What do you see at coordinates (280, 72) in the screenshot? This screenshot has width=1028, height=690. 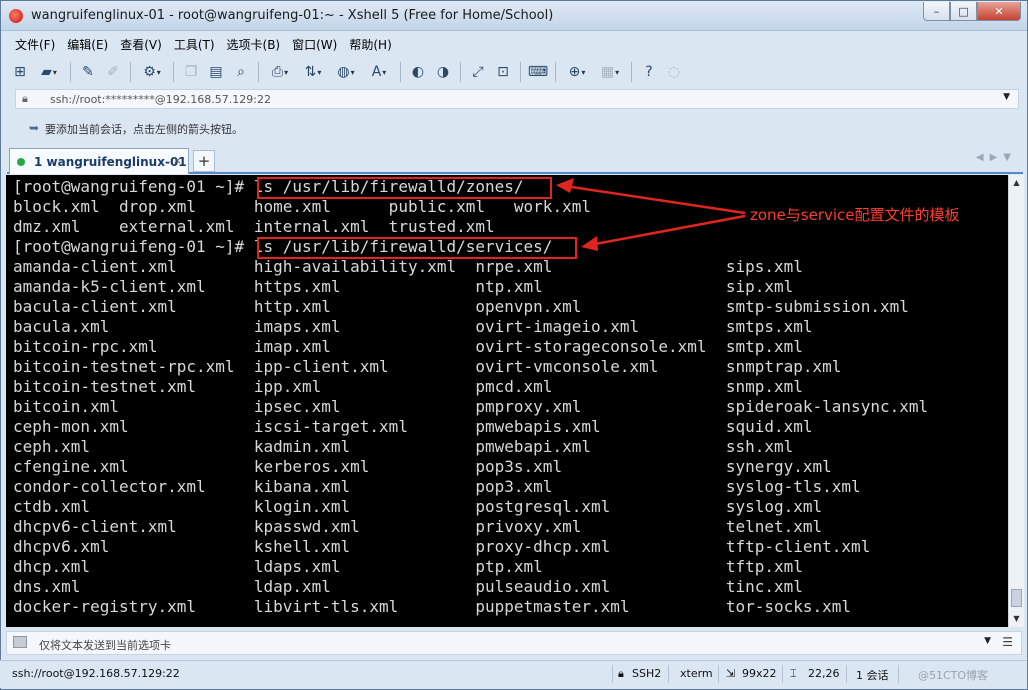 I see `print-icon: ⎙` at bounding box center [280, 72].